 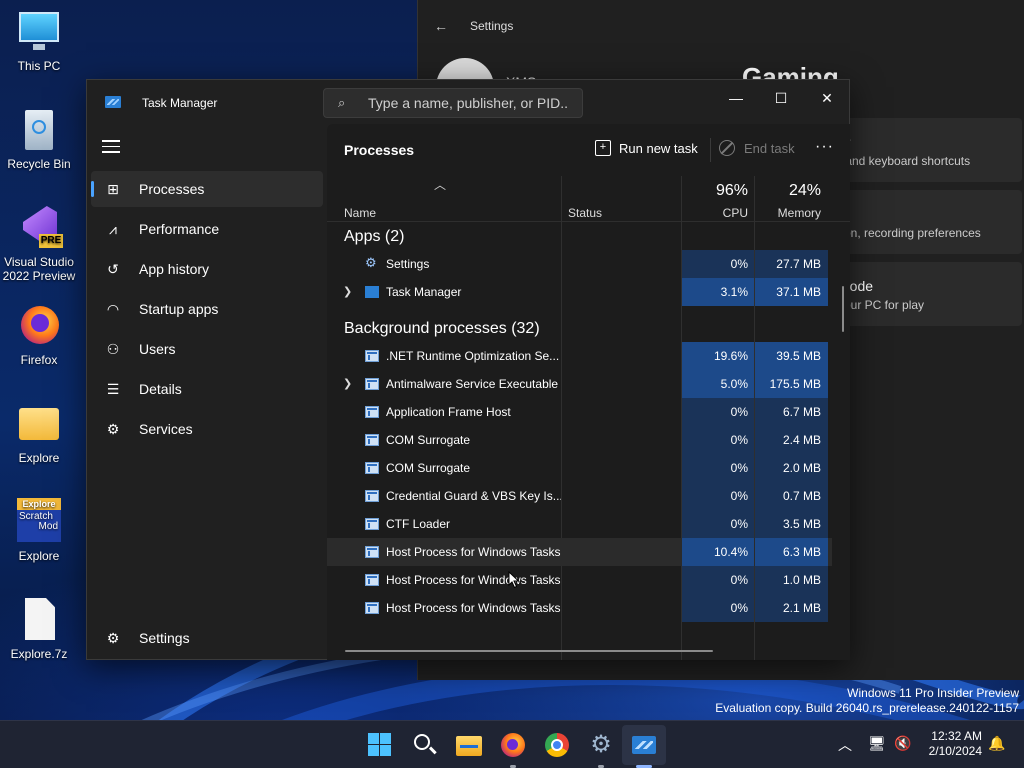 I want to click on clock: 12:32 AM 2/10/2024, so click(x=951, y=744).